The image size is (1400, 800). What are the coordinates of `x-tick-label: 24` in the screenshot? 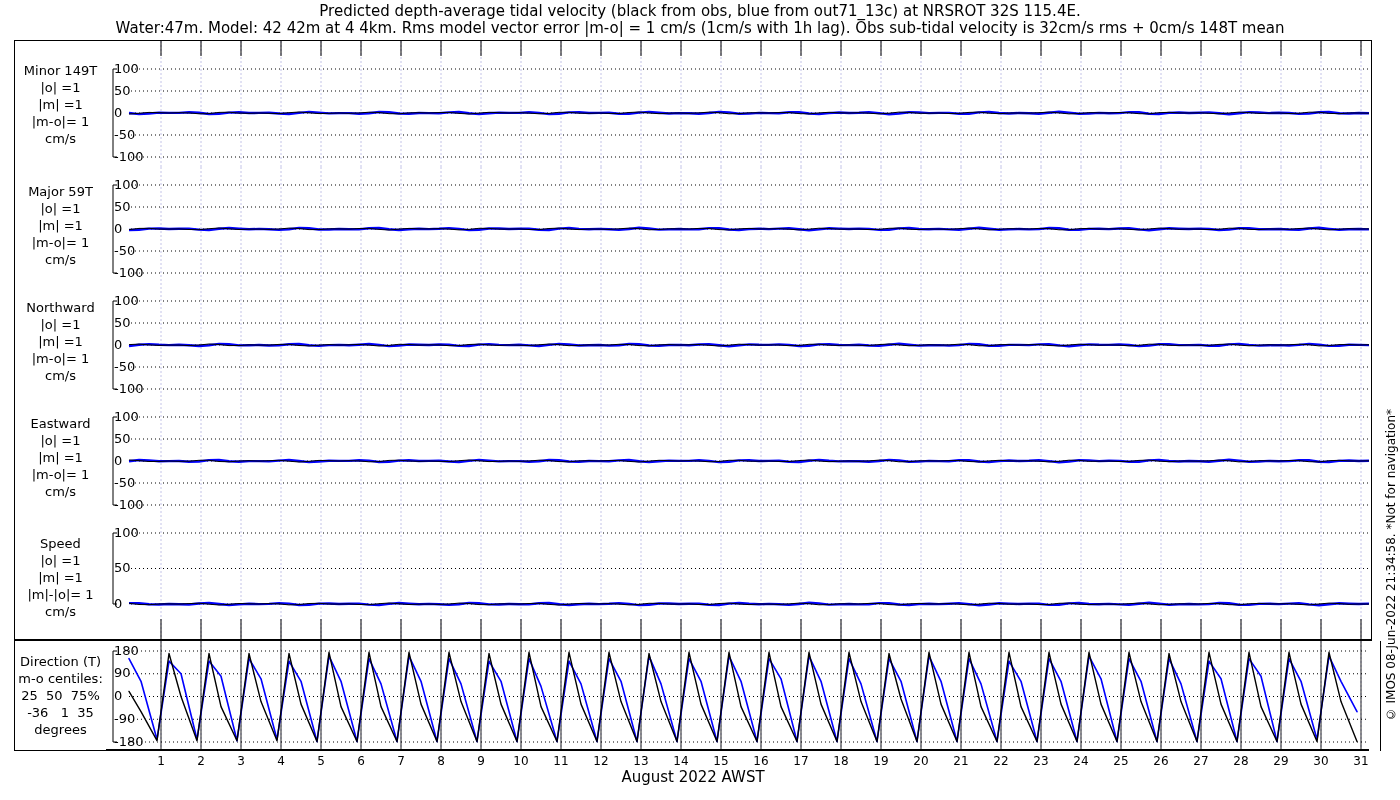 It's located at (1081, 761).